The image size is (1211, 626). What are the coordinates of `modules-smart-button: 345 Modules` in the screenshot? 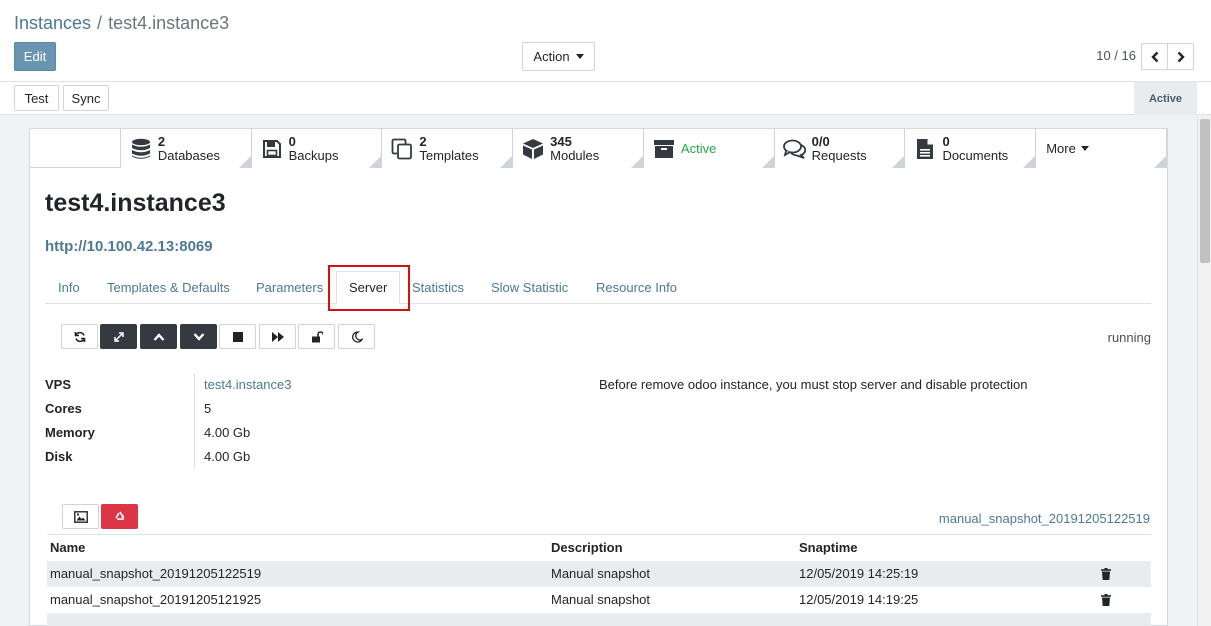 It's located at (578, 148).